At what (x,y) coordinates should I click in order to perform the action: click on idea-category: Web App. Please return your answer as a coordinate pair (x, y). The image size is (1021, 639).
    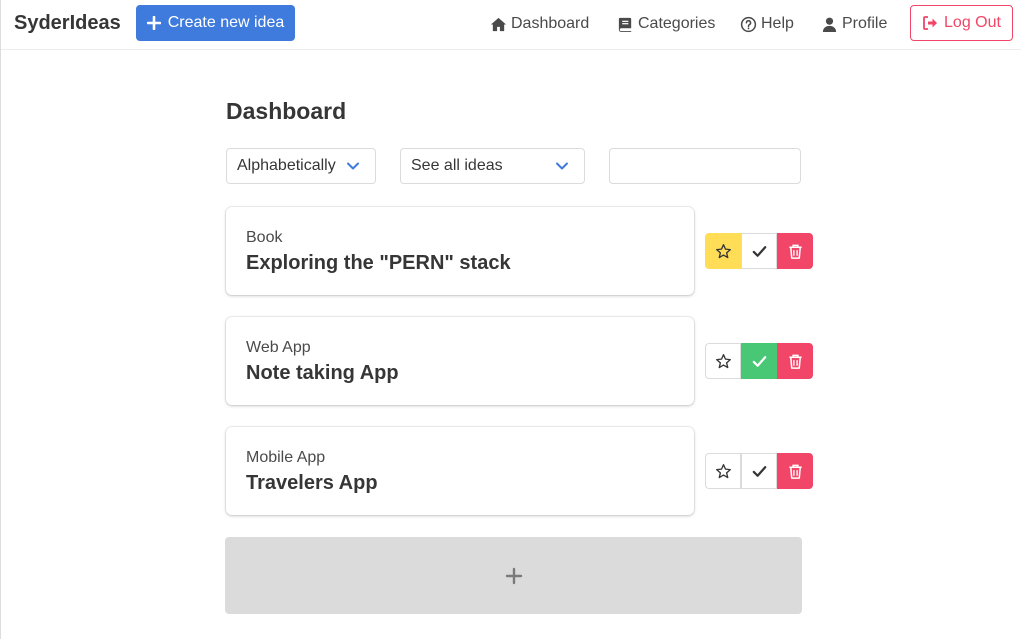
    Looking at the image, I should click on (278, 347).